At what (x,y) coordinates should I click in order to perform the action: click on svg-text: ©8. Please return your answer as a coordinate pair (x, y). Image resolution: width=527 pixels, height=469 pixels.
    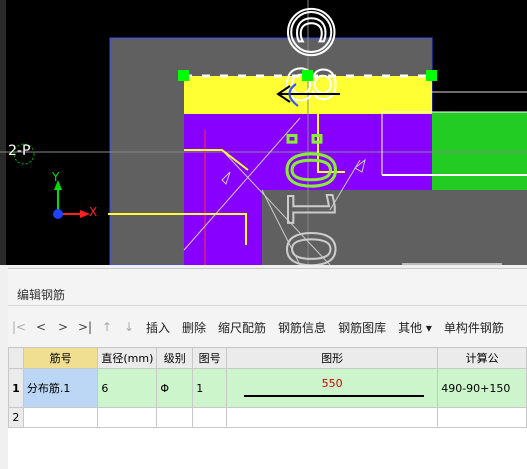
    Looking at the image, I should click on (309, 52).